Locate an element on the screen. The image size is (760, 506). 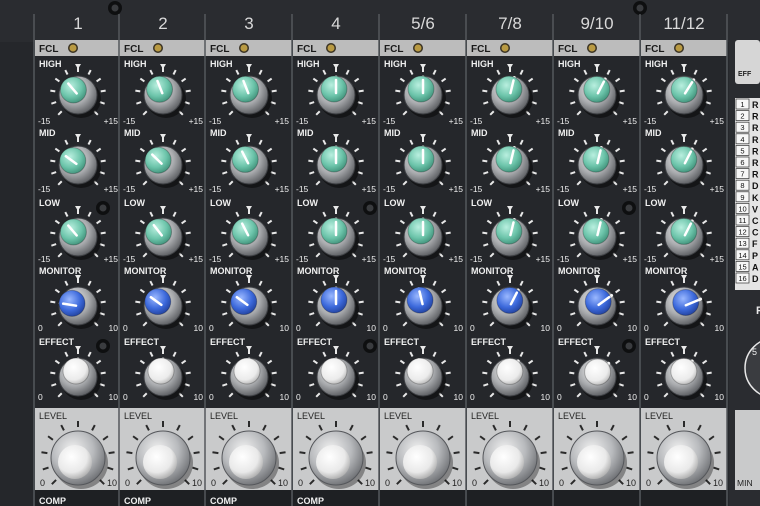
level-max-label: 10 is located at coordinates (112, 483).